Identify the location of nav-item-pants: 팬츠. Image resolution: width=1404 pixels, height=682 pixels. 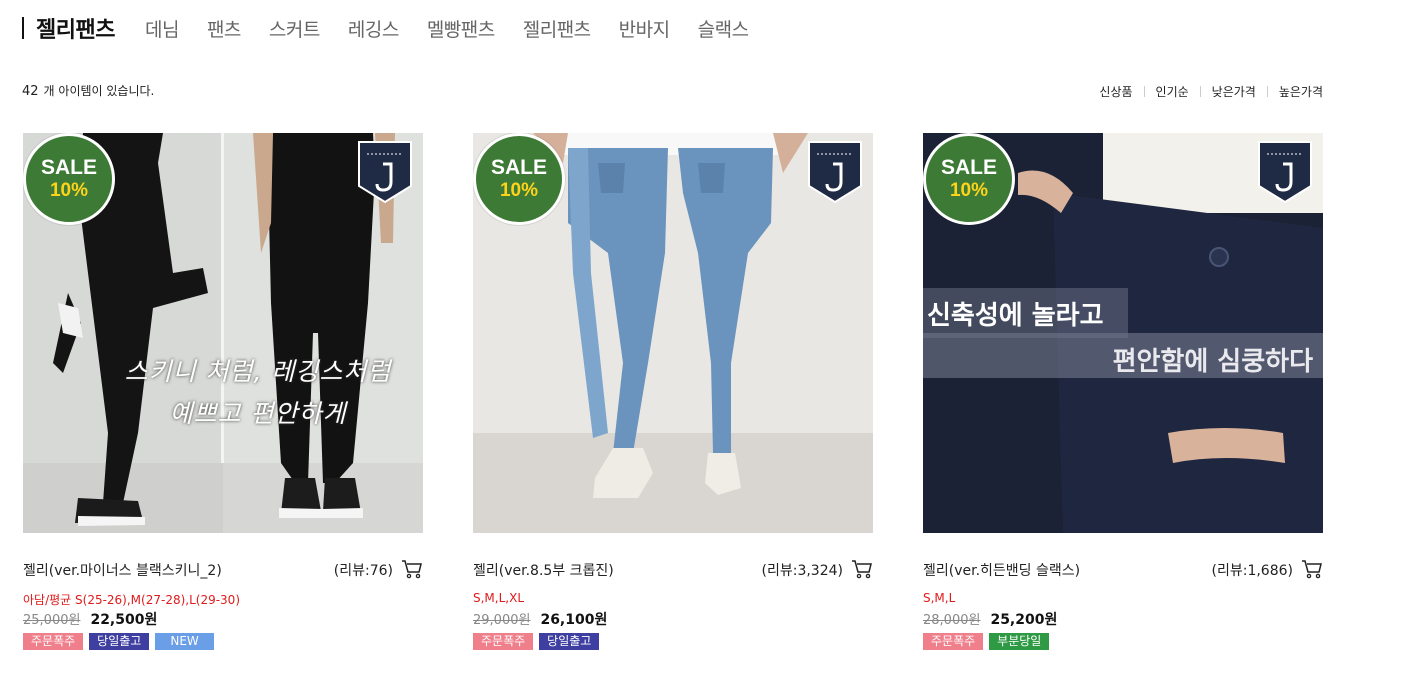
(224, 28).